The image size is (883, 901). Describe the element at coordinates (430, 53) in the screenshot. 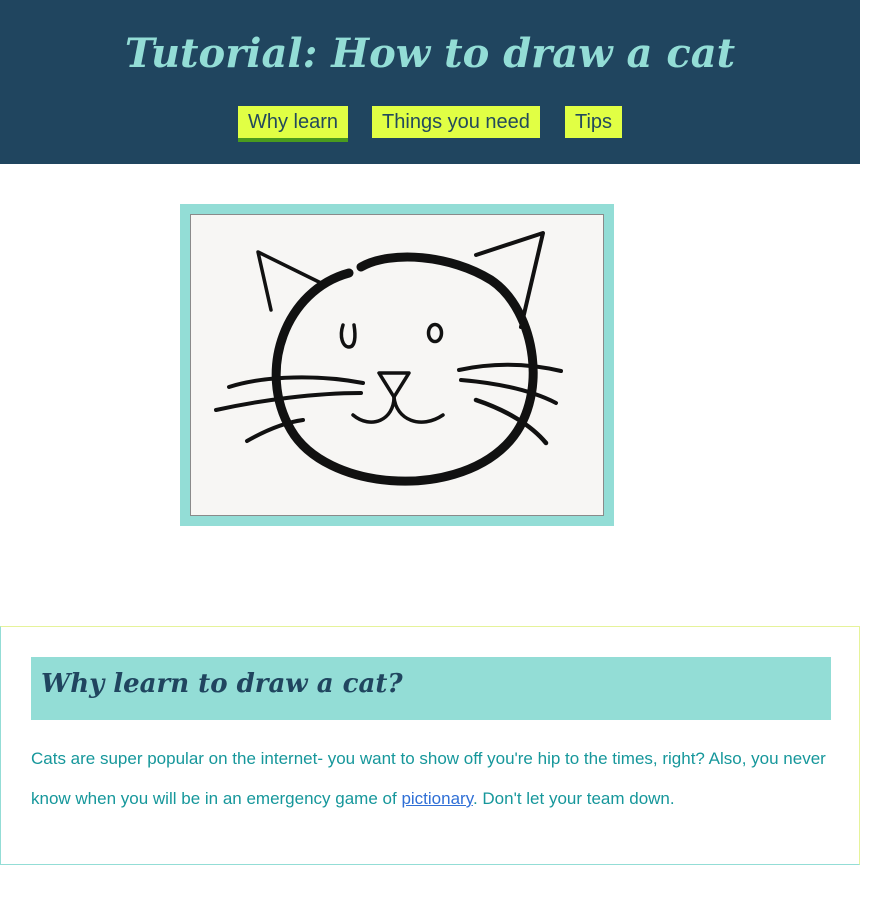

I see `page-title: Tutorial: How to draw a cat` at that location.